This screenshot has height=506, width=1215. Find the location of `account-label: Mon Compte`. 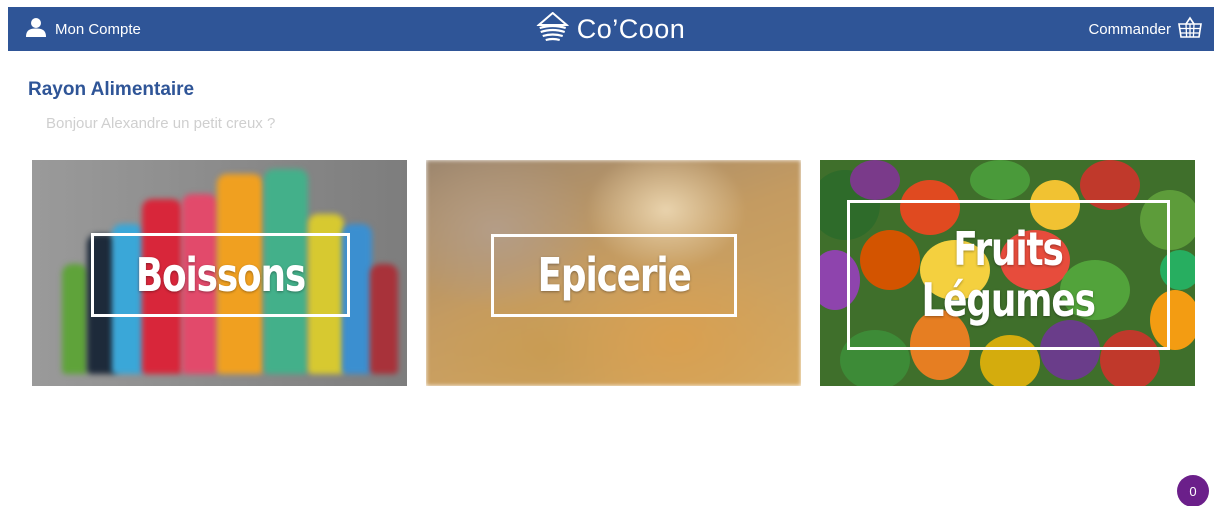

account-label: Mon Compte is located at coordinates (98, 29).